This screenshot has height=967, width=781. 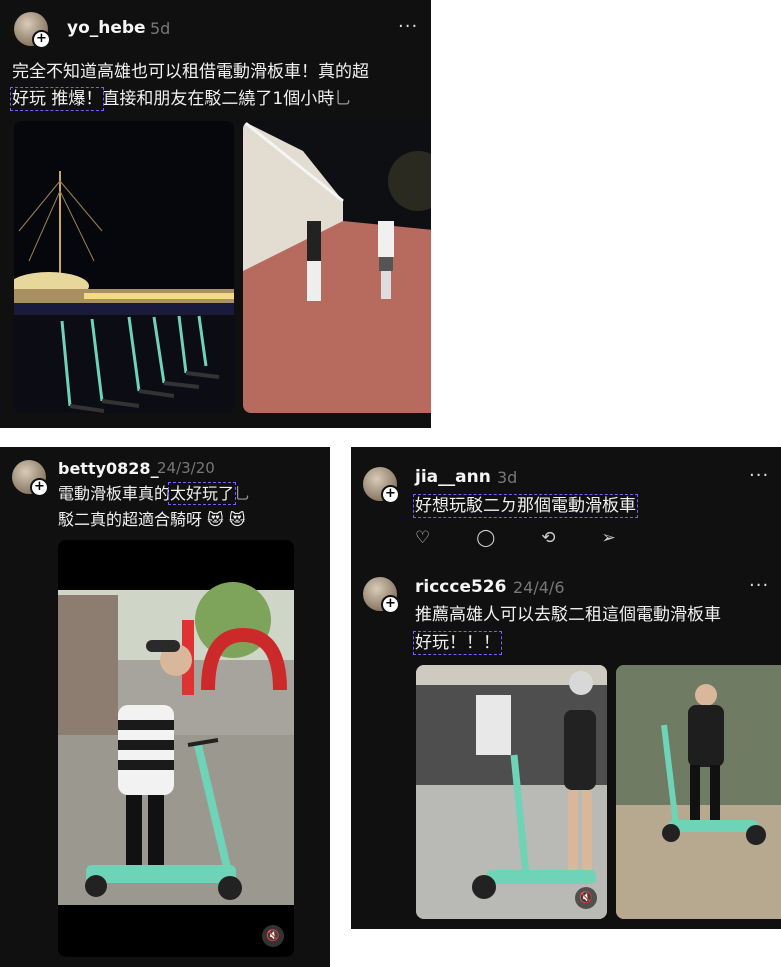 What do you see at coordinates (515, 538) in the screenshot?
I see `action-bar: ♡ ◯ ⟲ ➢` at bounding box center [515, 538].